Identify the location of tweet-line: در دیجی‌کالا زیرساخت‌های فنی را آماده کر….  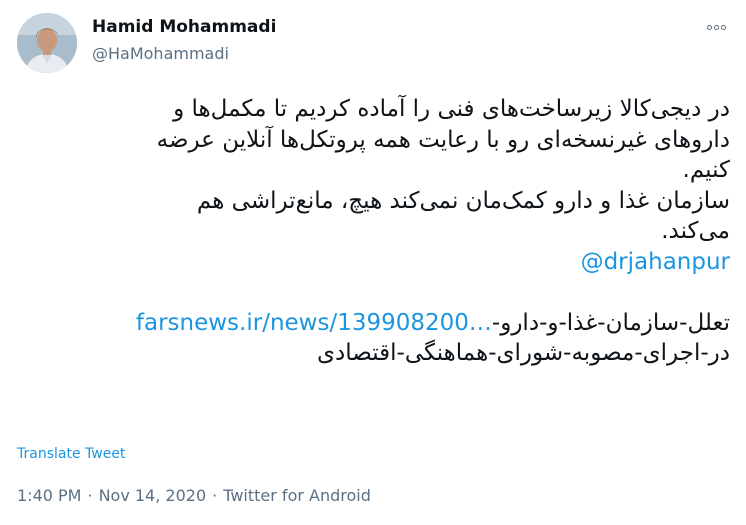
(451, 109).